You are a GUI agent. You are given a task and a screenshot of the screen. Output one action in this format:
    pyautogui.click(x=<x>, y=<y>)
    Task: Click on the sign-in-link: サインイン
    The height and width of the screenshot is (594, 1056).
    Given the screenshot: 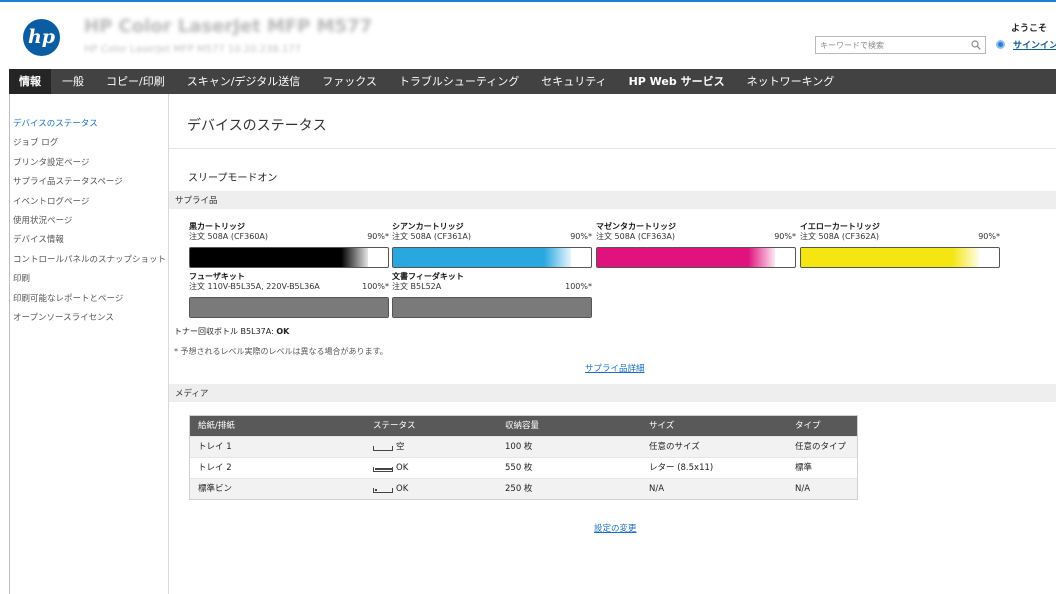 What is the action you would take?
    pyautogui.click(x=1034, y=44)
    